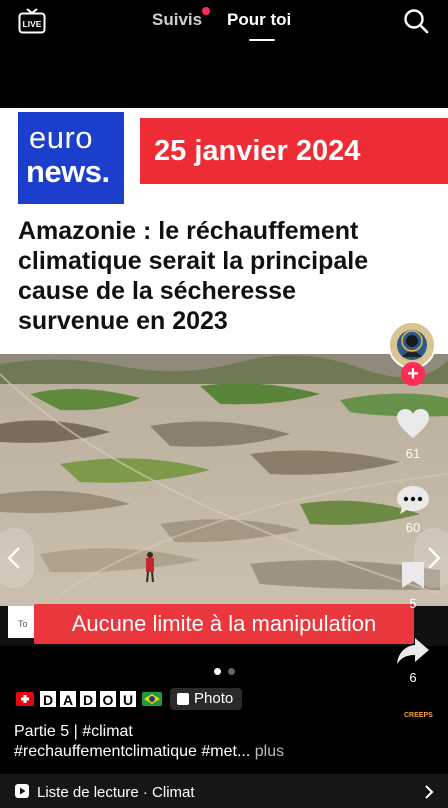 The width and height of the screenshot is (448, 808). What do you see at coordinates (61, 137) in the screenshot?
I see `logo-line1: euro` at bounding box center [61, 137].